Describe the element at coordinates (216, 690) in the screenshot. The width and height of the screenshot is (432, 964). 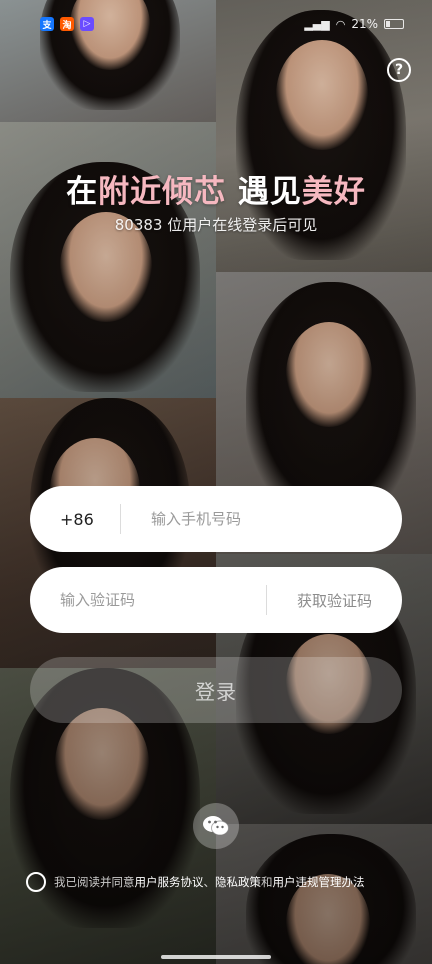
I see `login-button: 登录` at that location.